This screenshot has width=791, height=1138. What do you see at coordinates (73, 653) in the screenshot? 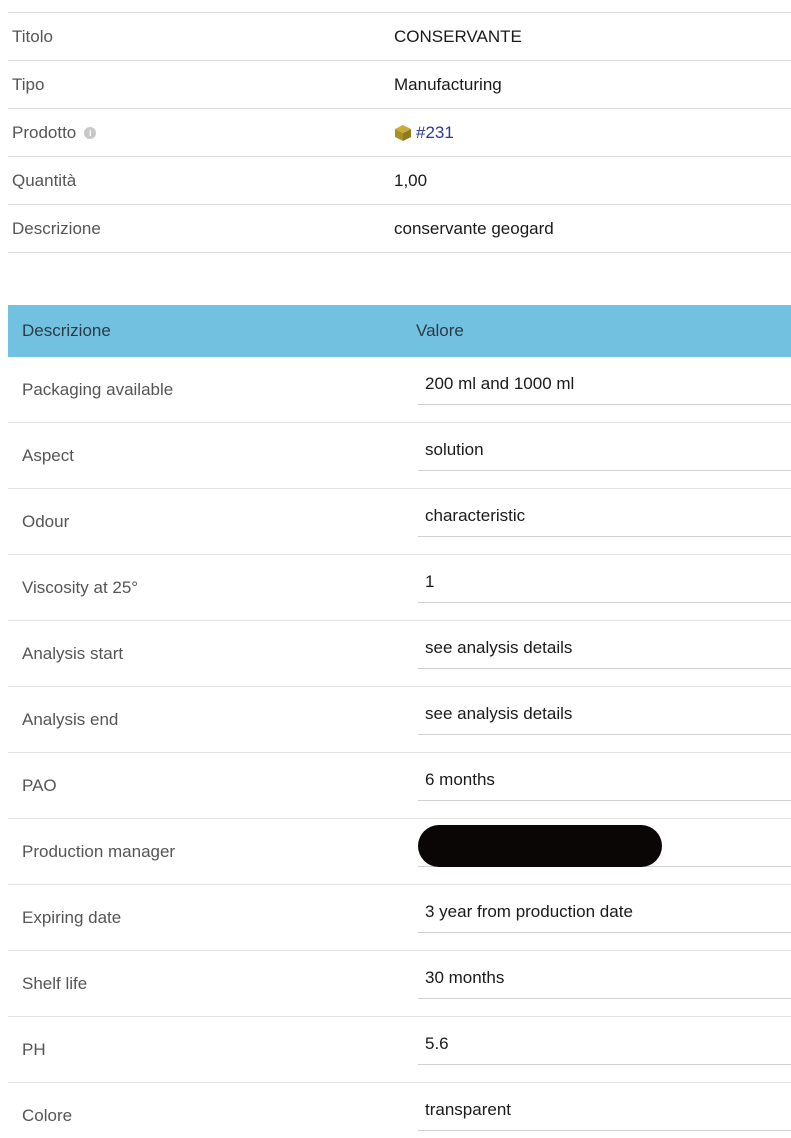
I see `attribute-label: Analysis start` at bounding box center [73, 653].